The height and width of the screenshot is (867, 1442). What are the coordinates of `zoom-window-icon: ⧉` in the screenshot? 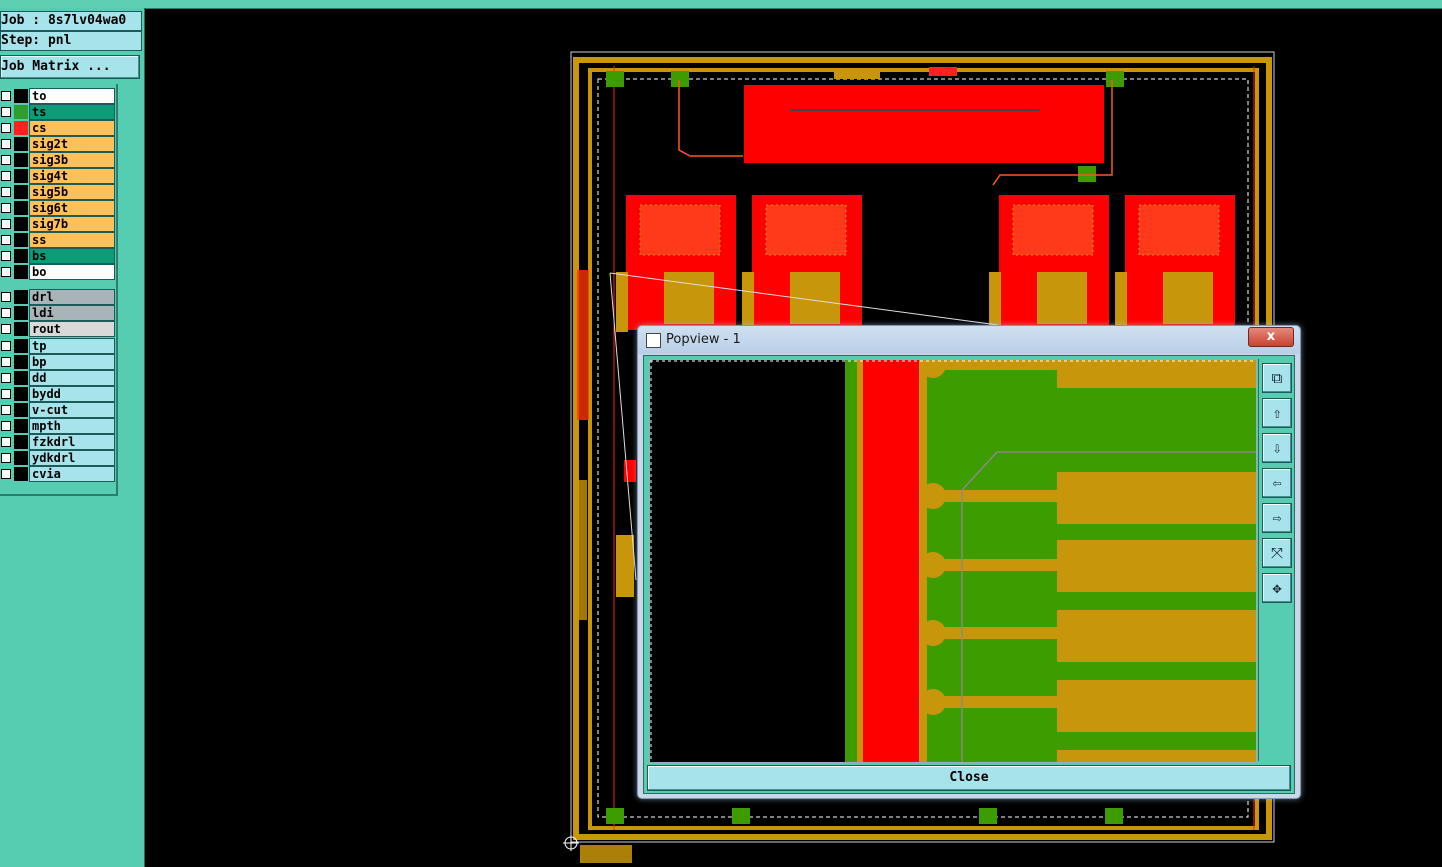 It's located at (1277, 378).